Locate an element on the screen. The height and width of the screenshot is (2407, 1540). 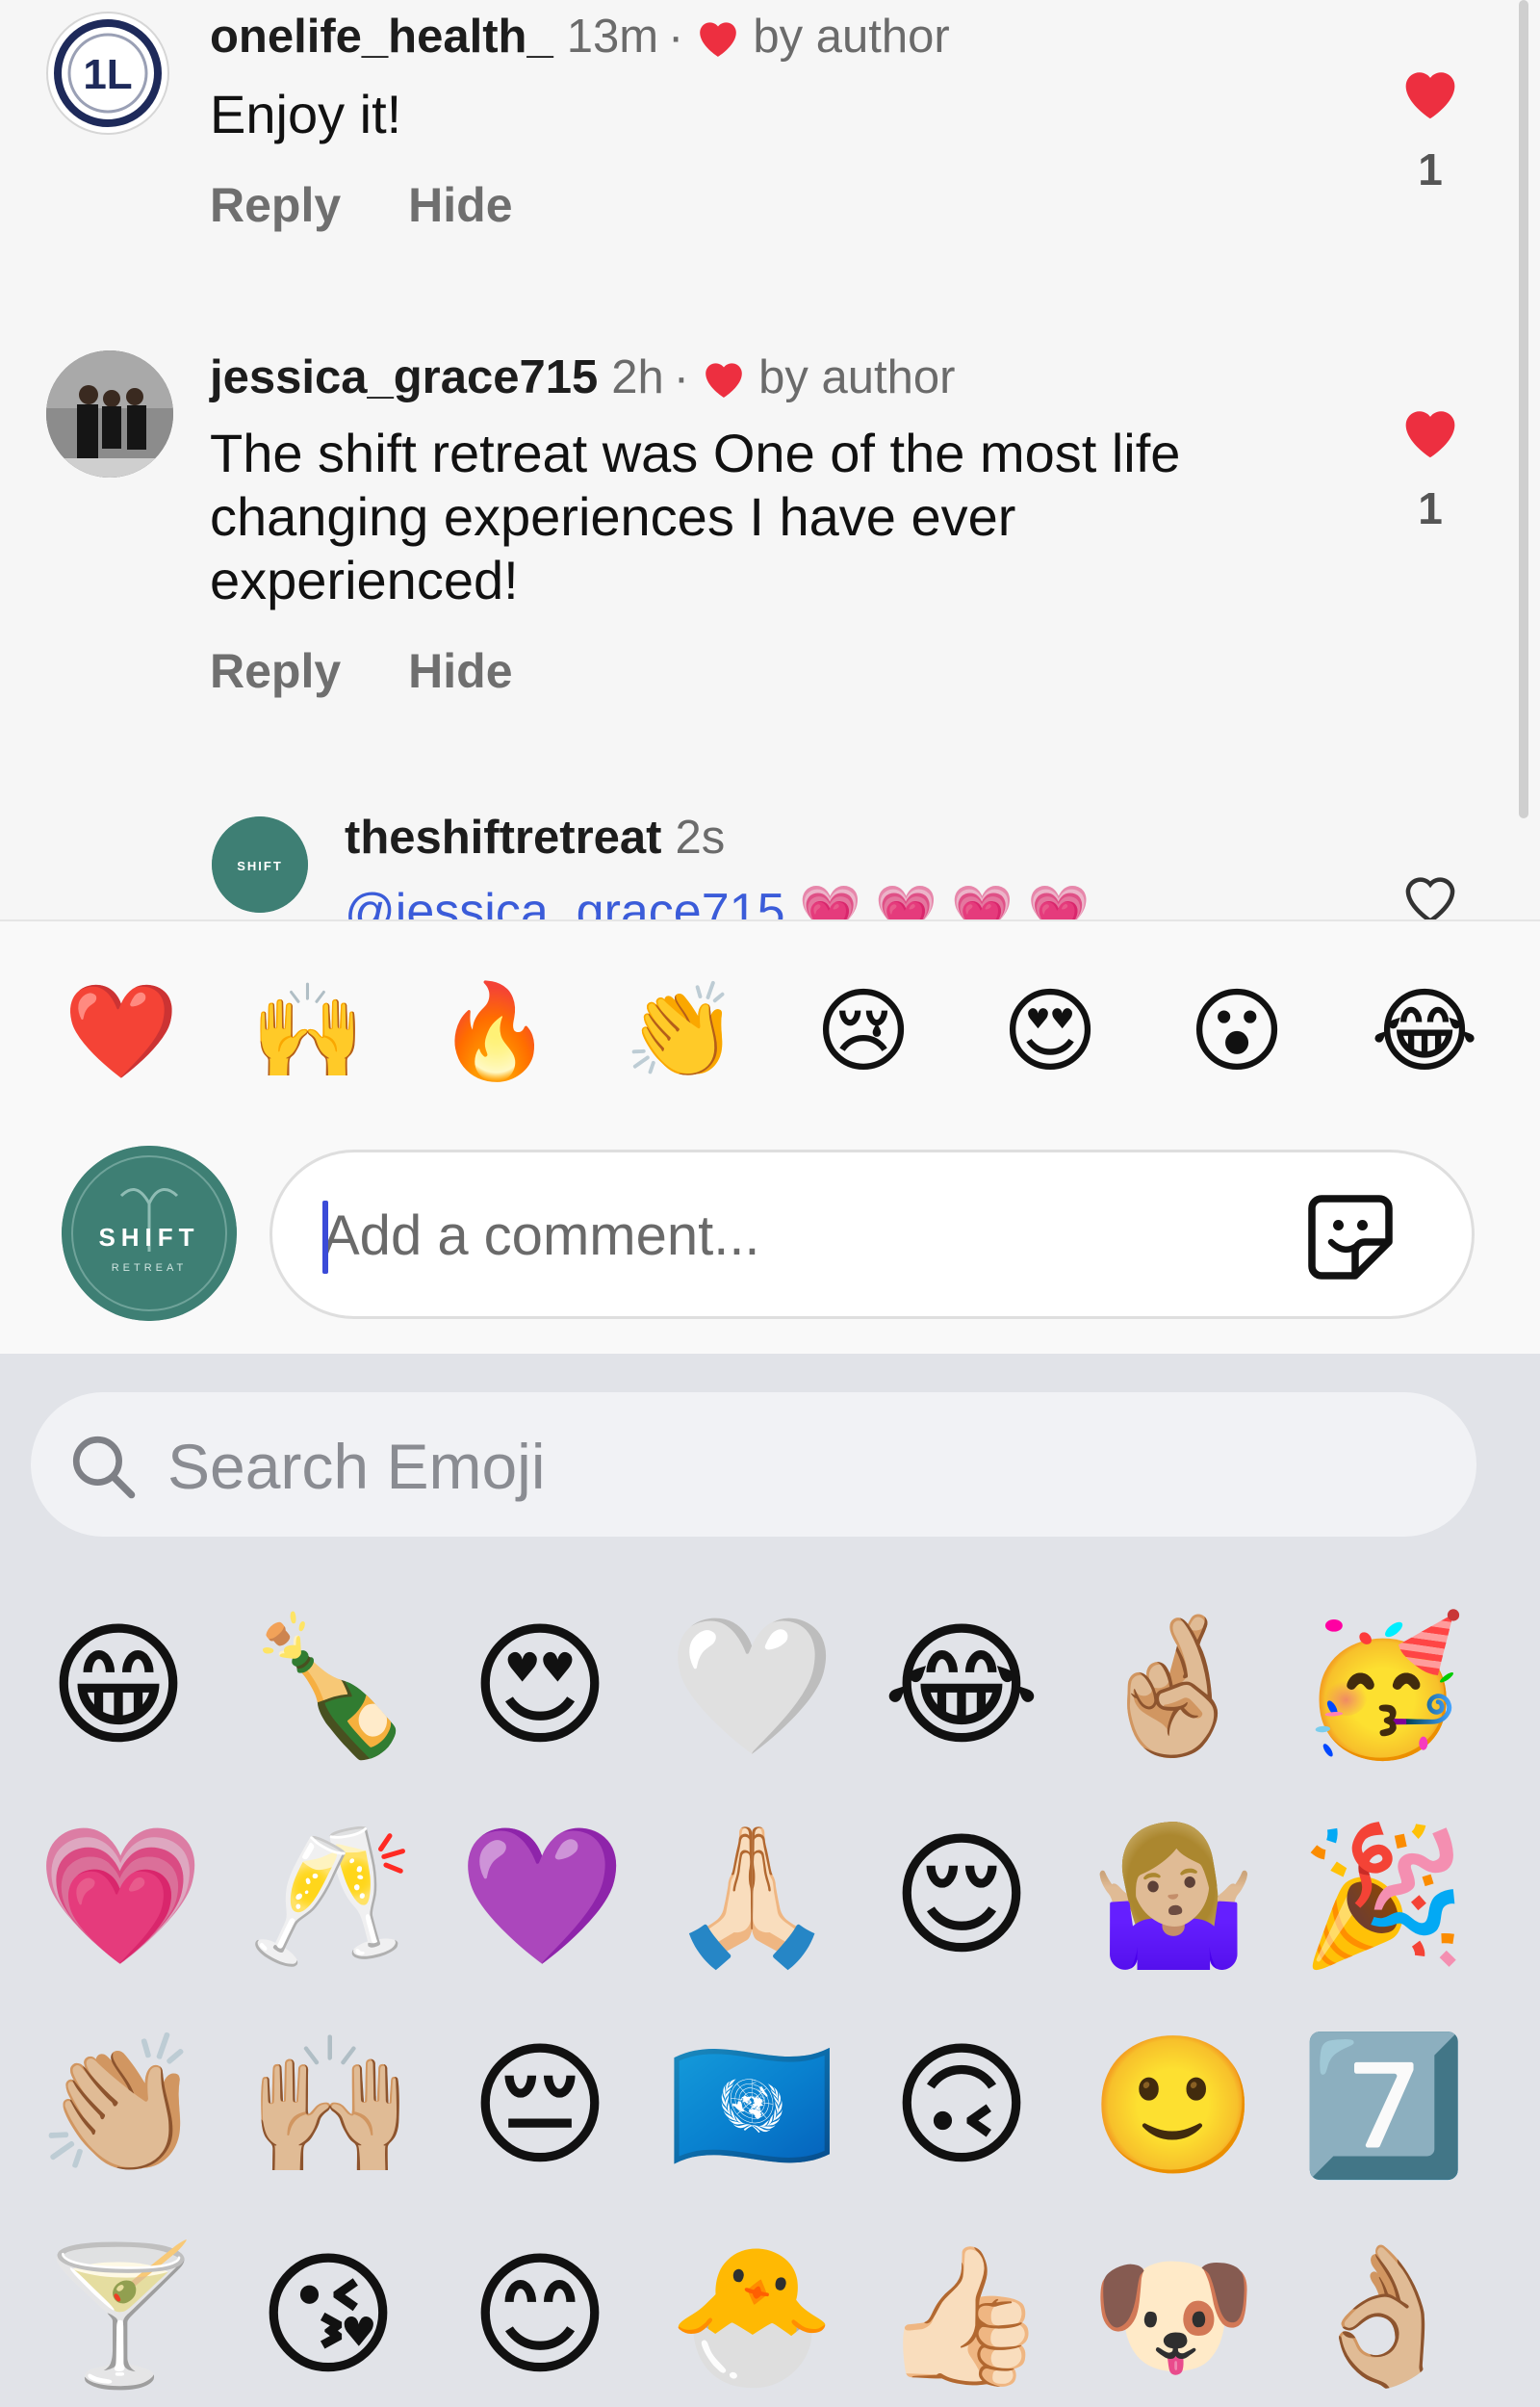
emoji-key: 🙃 is located at coordinates (961, 2105).